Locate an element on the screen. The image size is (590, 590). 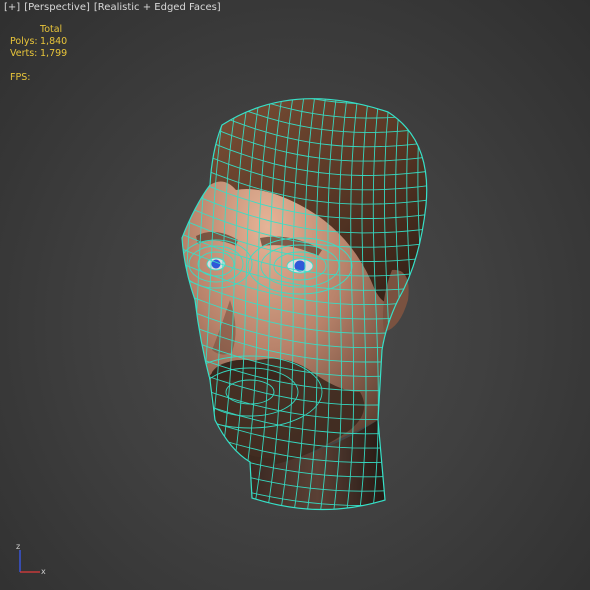
x-axis-label: x is located at coordinates (43, 571).